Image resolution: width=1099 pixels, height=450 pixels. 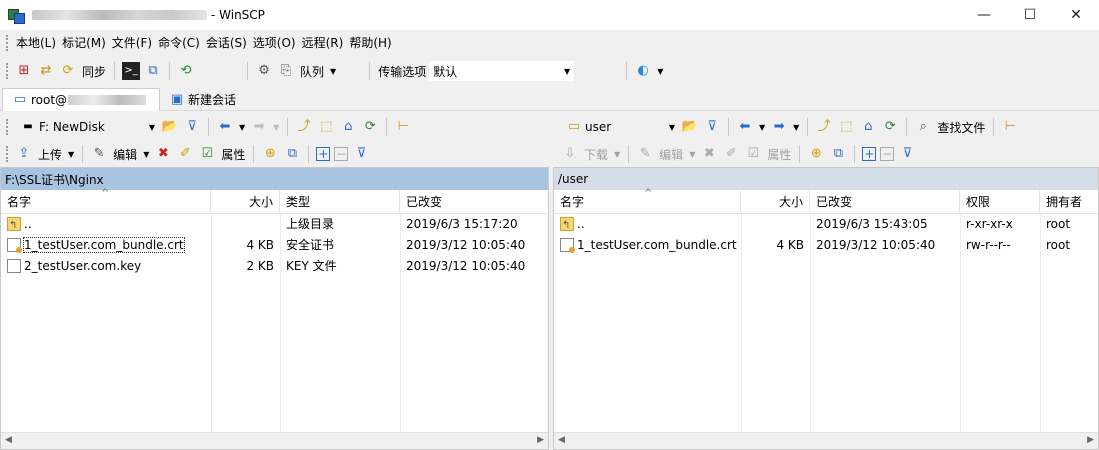 What do you see at coordinates (1069, 202) in the screenshot?
I see `col-owner: 拥有者` at bounding box center [1069, 202].